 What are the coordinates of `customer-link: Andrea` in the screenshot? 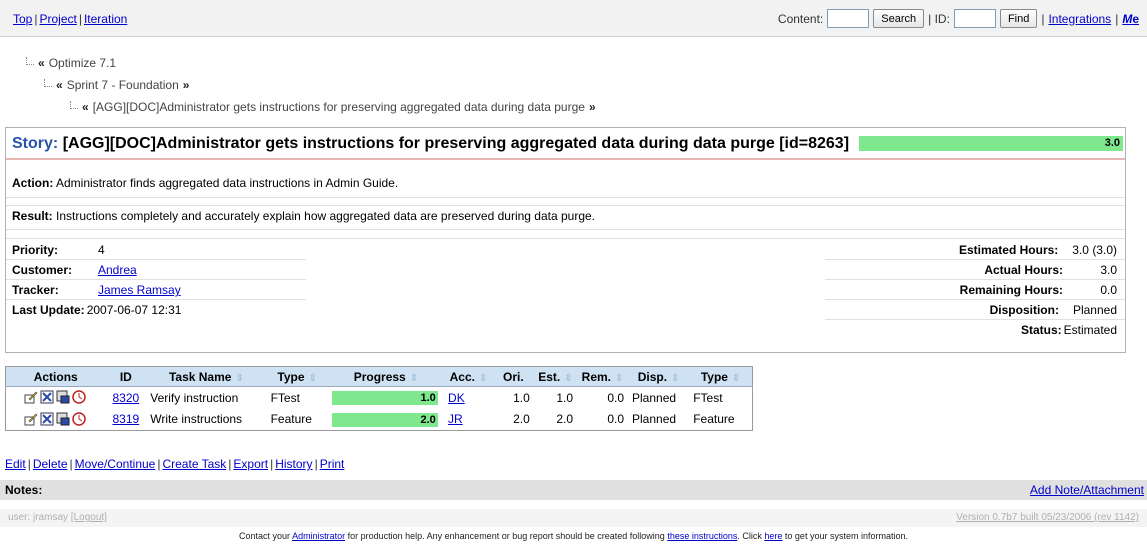 It's located at (117, 270).